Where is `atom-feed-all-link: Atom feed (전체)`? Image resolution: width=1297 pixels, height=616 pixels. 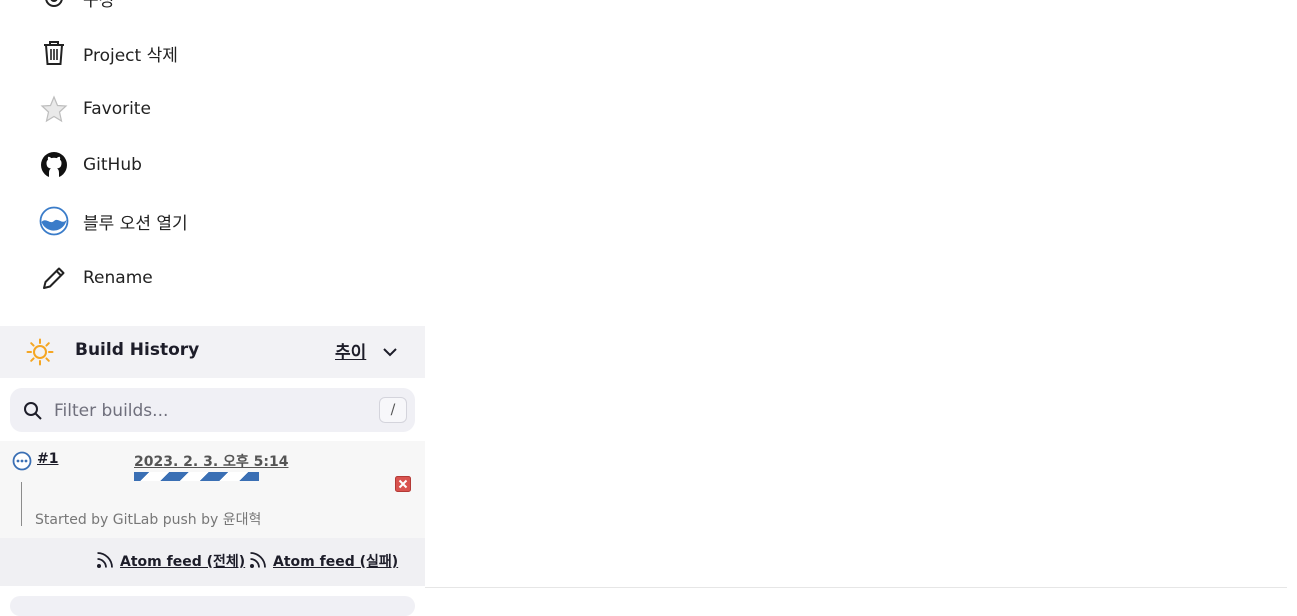 atom-feed-all-link: Atom feed (전체) is located at coordinates (182, 561).